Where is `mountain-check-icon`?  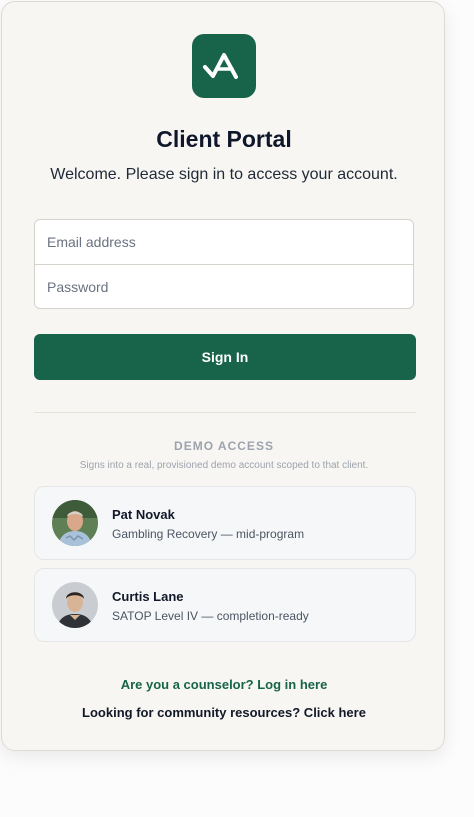
mountain-check-icon is located at coordinates (224, 66).